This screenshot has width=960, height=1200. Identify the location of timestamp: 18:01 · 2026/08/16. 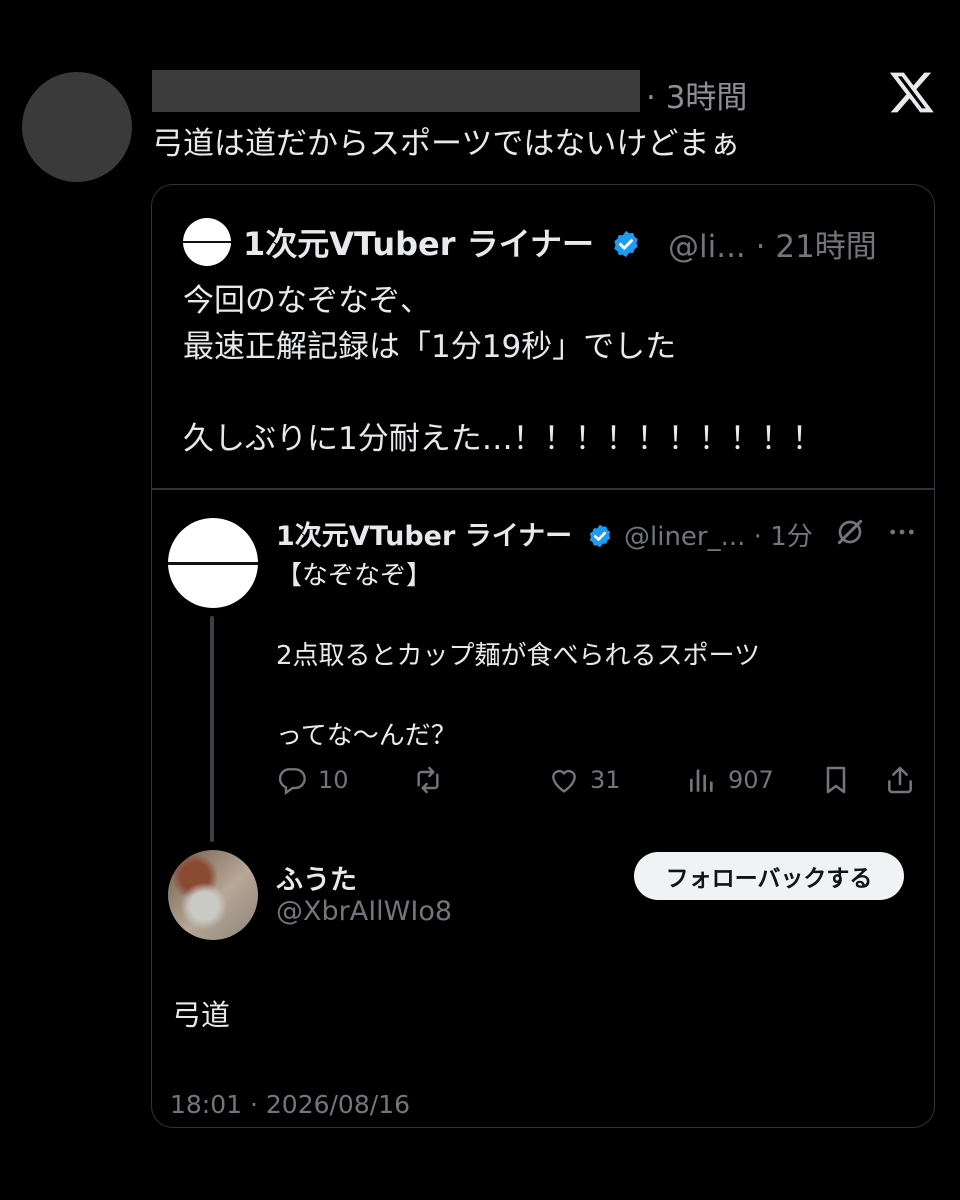
(290, 1104).